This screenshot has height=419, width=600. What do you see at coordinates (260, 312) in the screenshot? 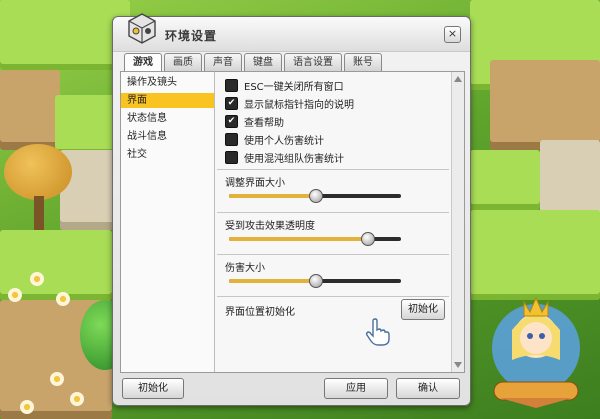
I see `ui-position-reset-label: 界面位置初始化` at bounding box center [260, 312].